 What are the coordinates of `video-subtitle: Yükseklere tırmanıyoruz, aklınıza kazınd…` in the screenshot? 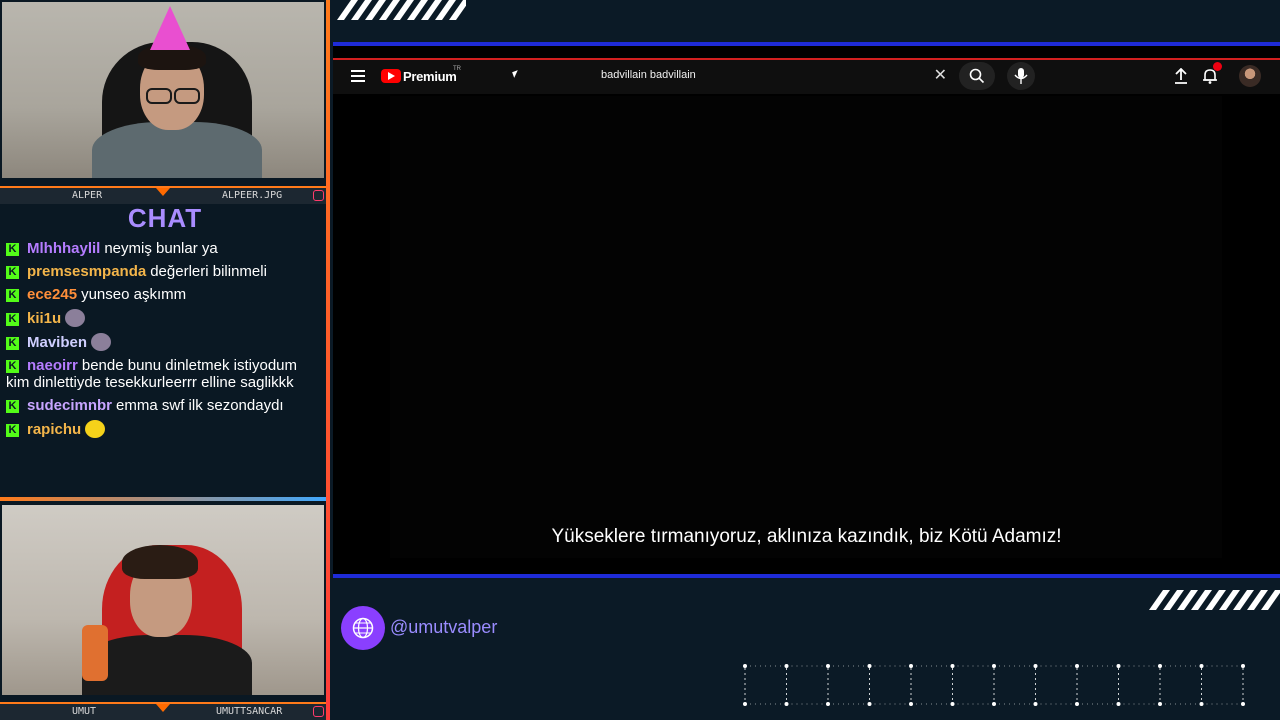 It's located at (806, 536).